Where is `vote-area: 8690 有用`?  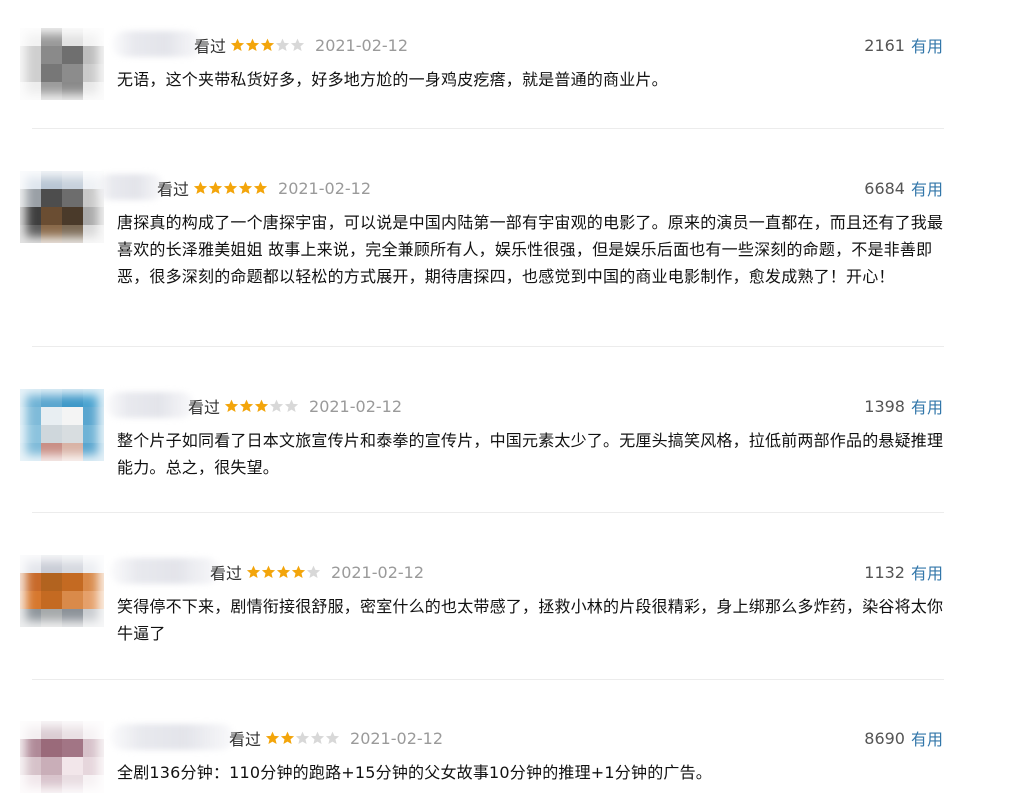 vote-area: 8690 有用 is located at coordinates (903, 738).